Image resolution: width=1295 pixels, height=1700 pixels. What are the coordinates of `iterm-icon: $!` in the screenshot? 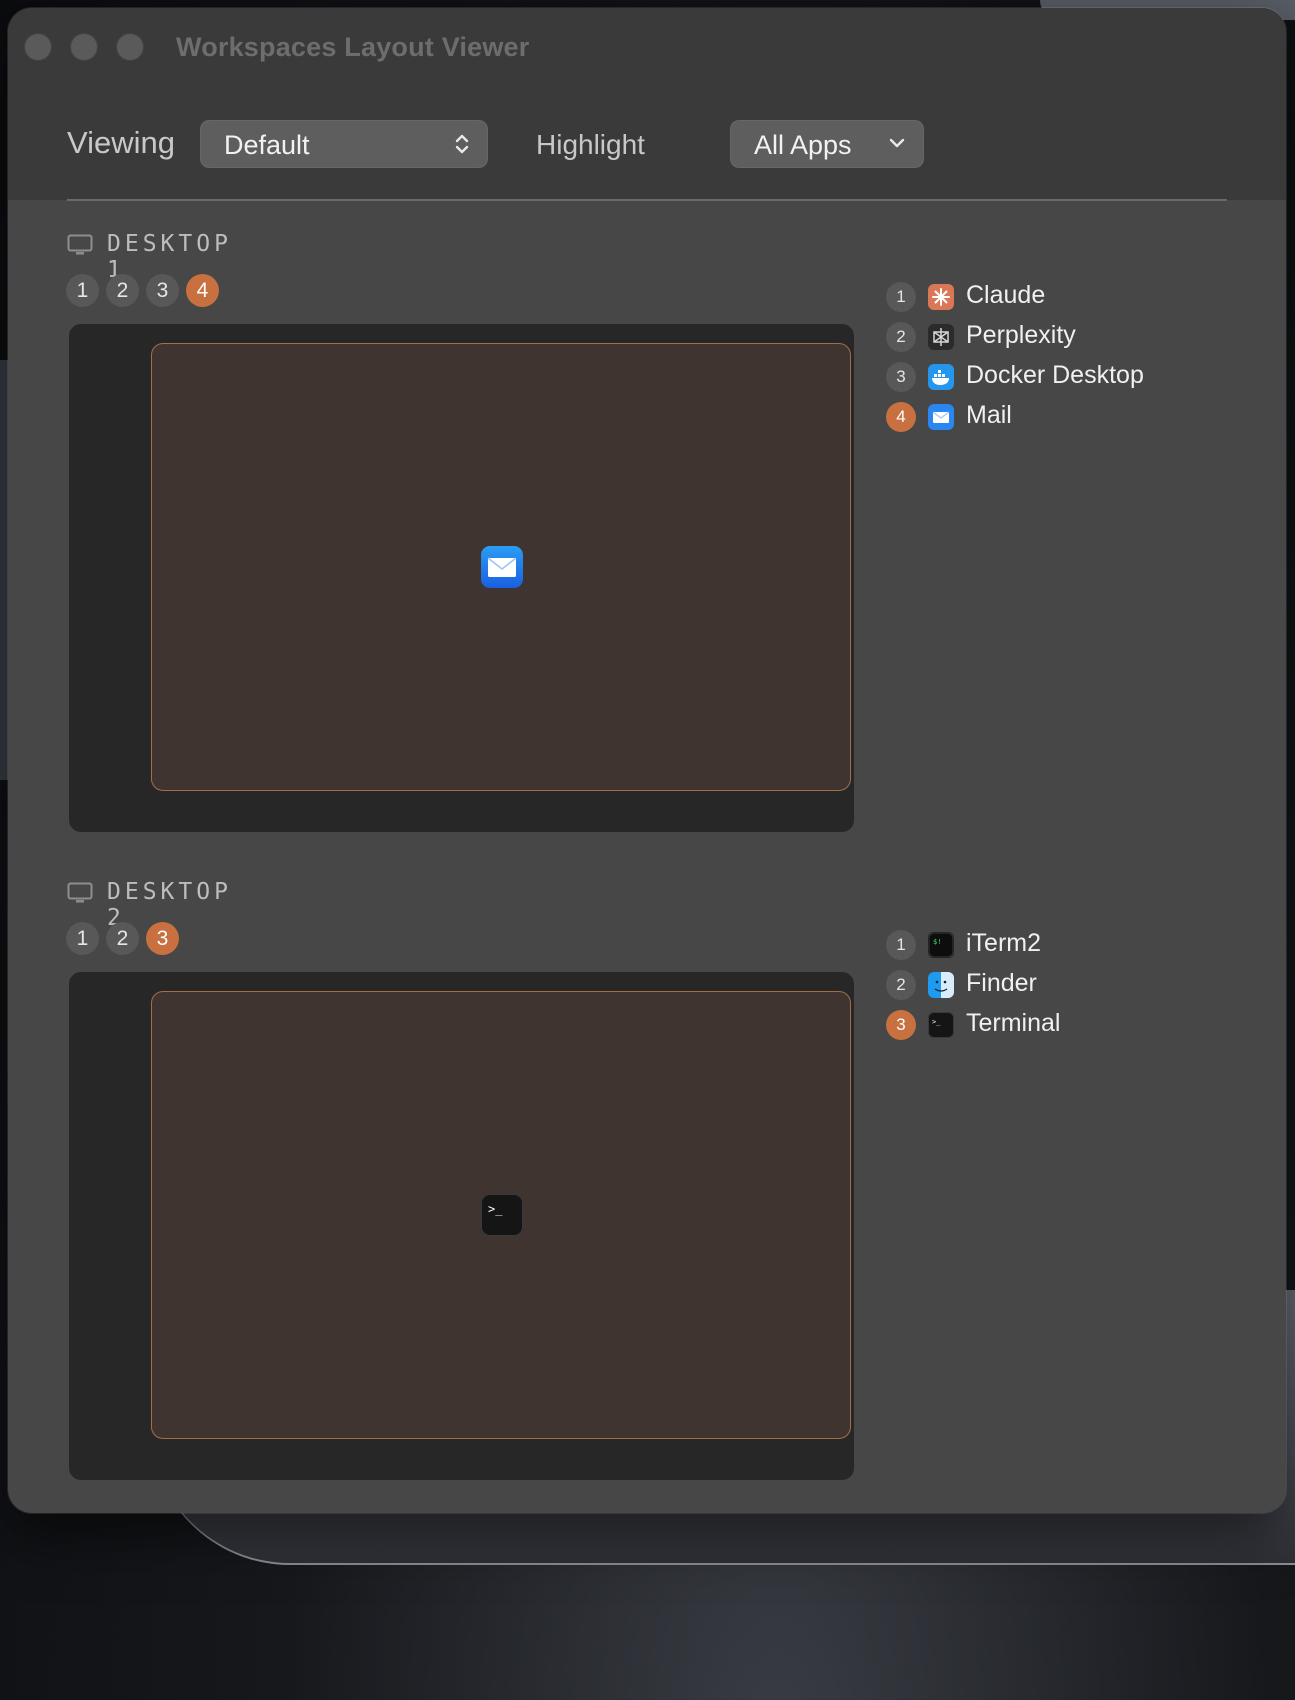 It's located at (941, 945).